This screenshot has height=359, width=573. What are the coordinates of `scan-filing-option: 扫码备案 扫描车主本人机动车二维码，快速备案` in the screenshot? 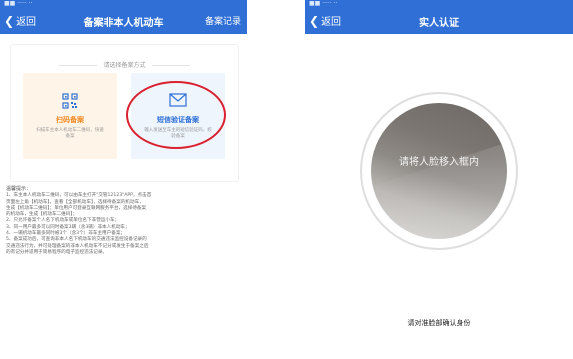 It's located at (70, 116).